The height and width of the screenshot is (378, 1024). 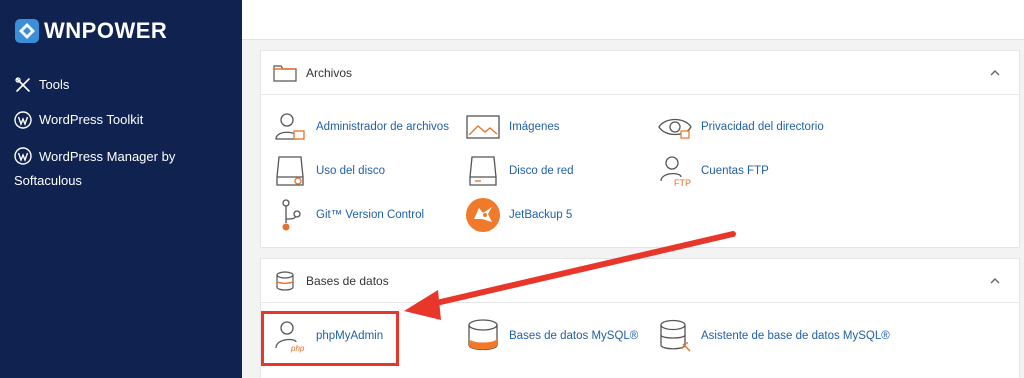 I want to click on folder-icon, so click(x=285, y=73).